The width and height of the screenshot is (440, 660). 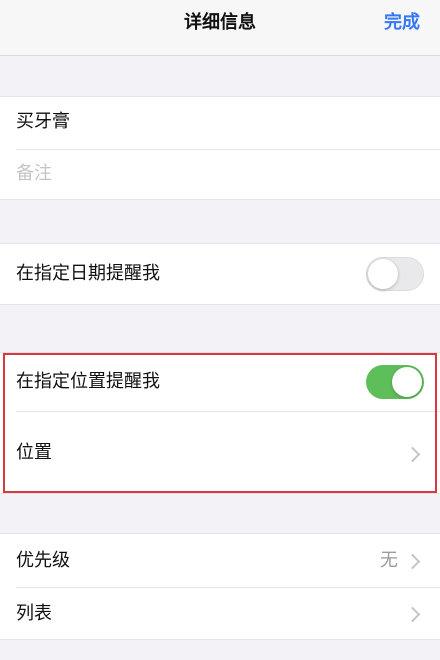 I want to click on date-reminder-toggle, so click(x=395, y=274).